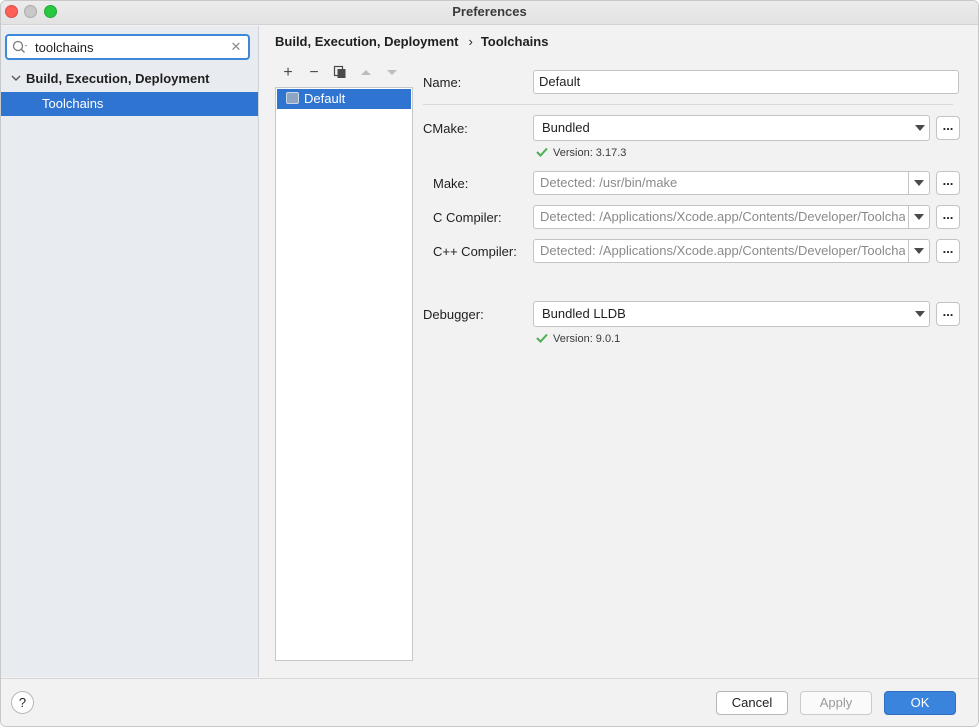 This screenshot has width=979, height=727. What do you see at coordinates (453, 314) in the screenshot?
I see `debugger-label: Debugger:` at bounding box center [453, 314].